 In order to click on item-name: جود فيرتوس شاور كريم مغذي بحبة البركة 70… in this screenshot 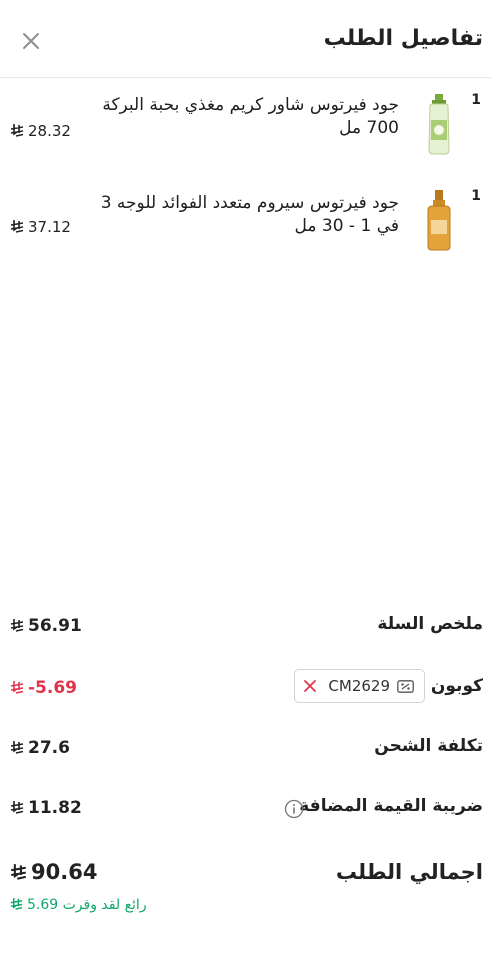, I will do `click(250, 116)`.